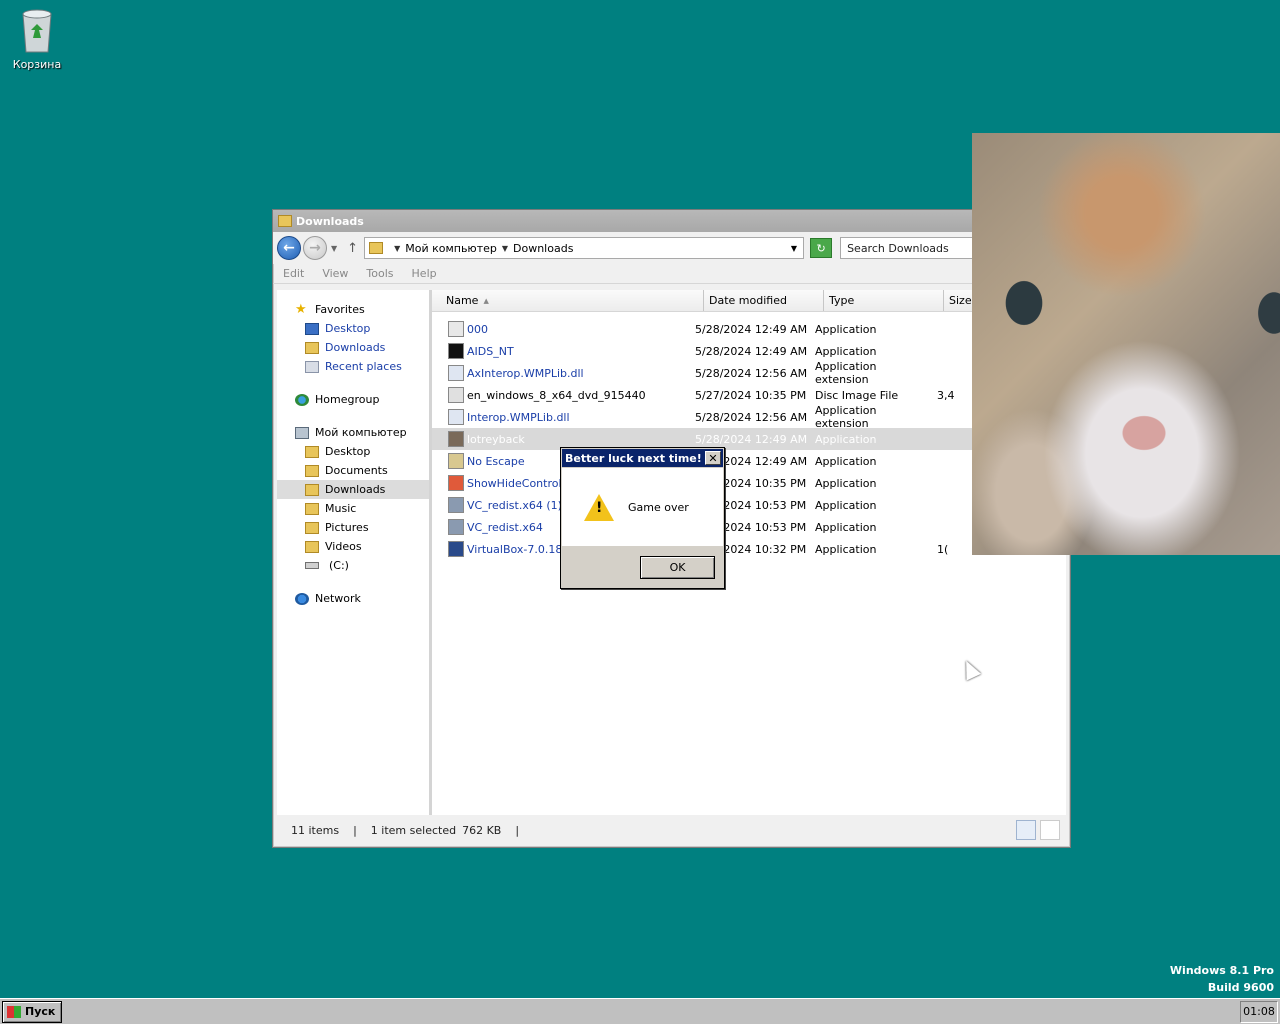  I want to click on column-header-type: Type, so click(884, 300).